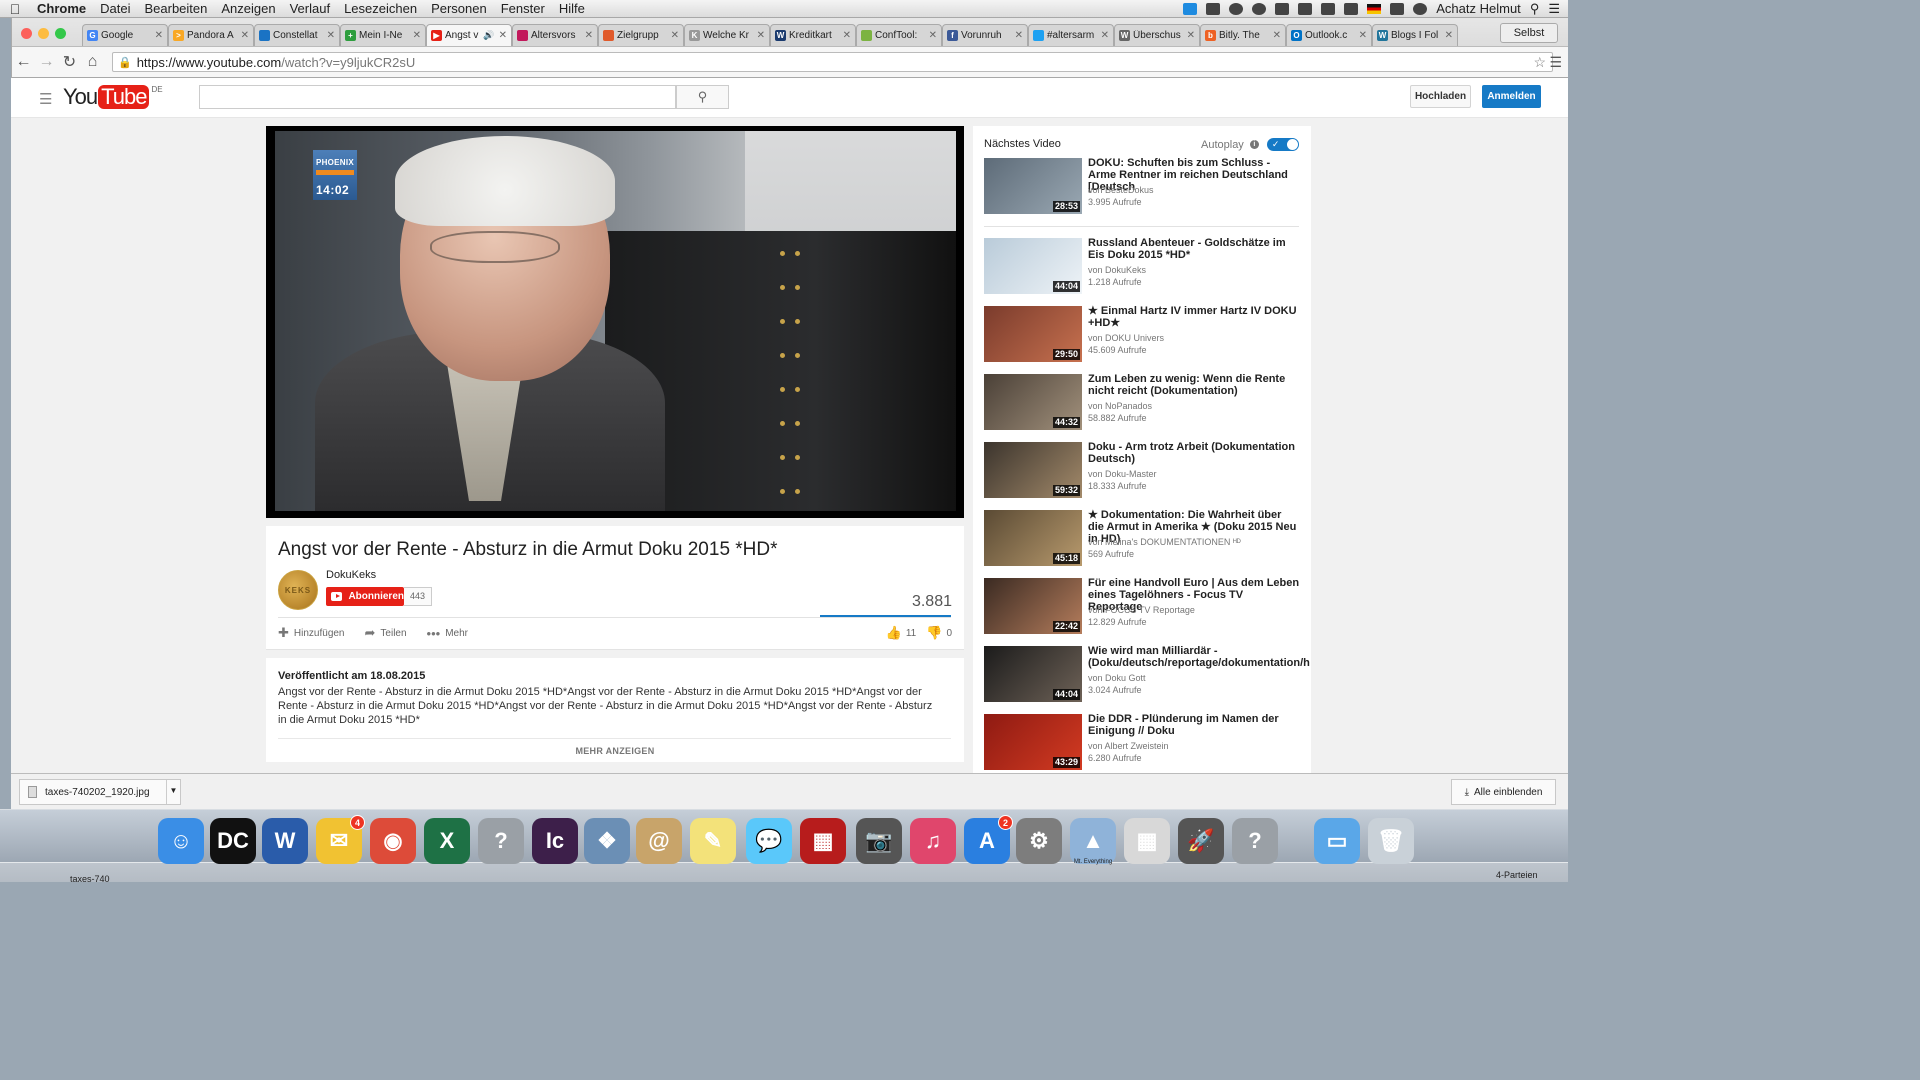 Image resolution: width=1920 pixels, height=1080 pixels. Describe the element at coordinates (340, 839) in the screenshot. I see `mail-stamp-icon: ✉ 4` at that location.